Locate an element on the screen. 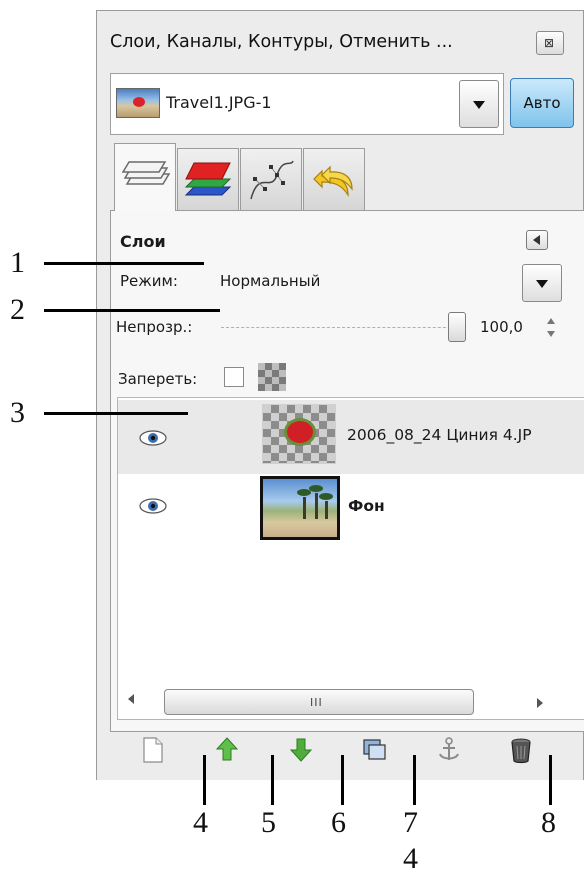 This screenshot has width=587, height=876. paths-icon is located at coordinates (272, 180).